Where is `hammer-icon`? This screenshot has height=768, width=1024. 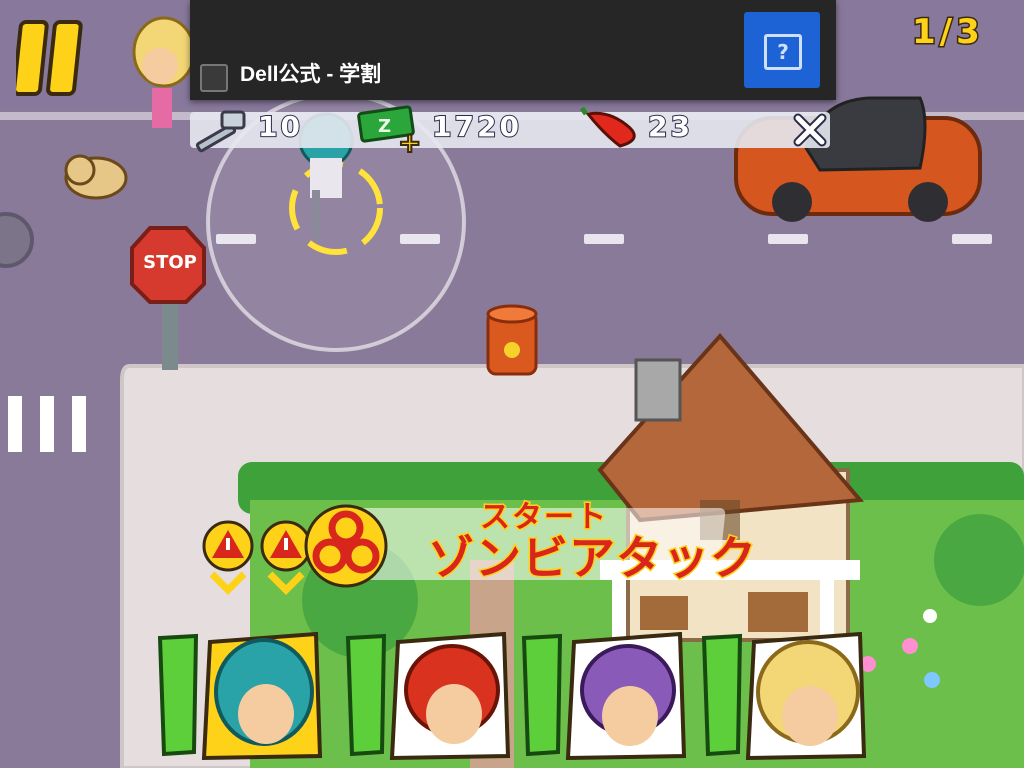 hammer-icon is located at coordinates (220, 131).